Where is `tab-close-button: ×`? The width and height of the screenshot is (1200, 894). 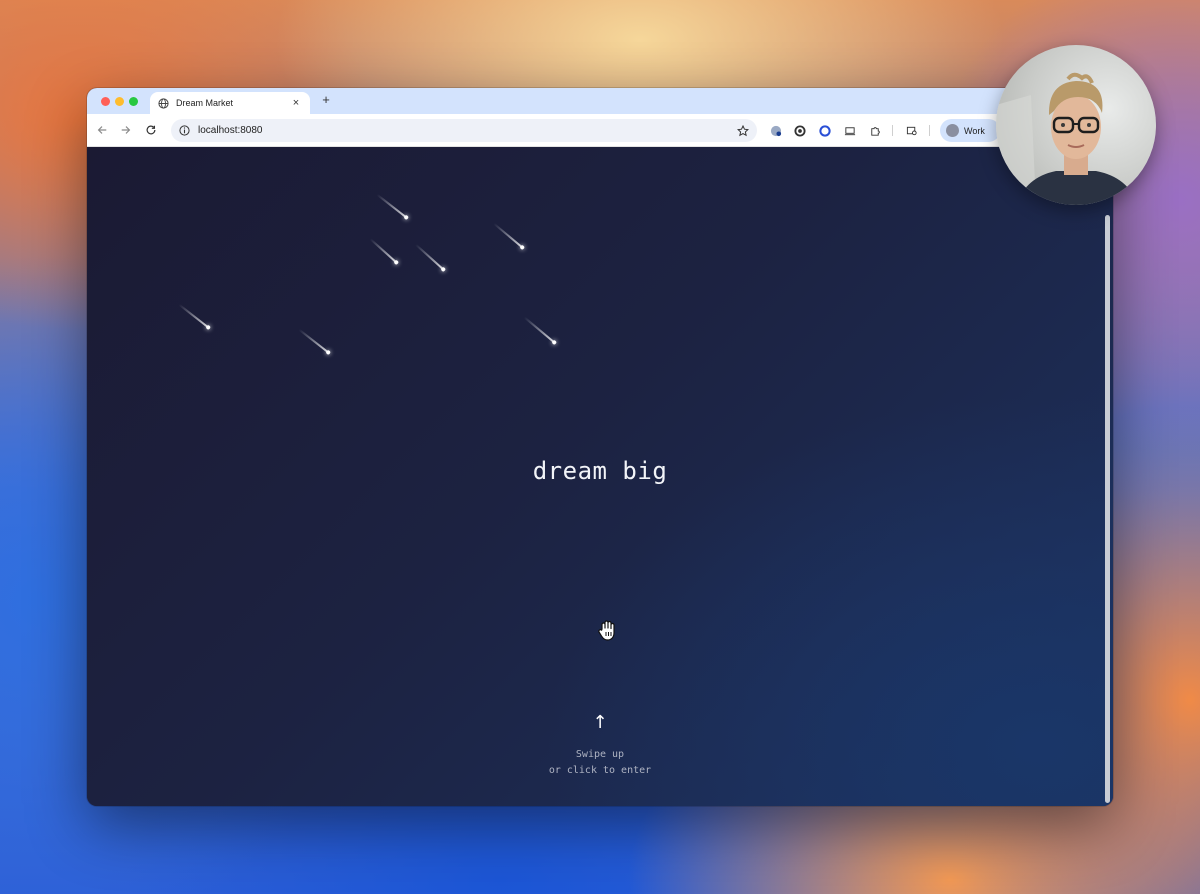
tab-close-button: × is located at coordinates (296, 103).